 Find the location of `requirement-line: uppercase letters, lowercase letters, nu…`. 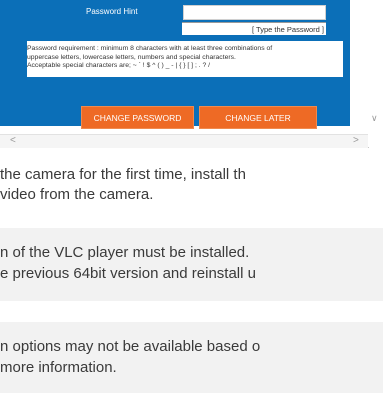

requirement-line: uppercase letters, lowercase letters, nu… is located at coordinates (131, 57).